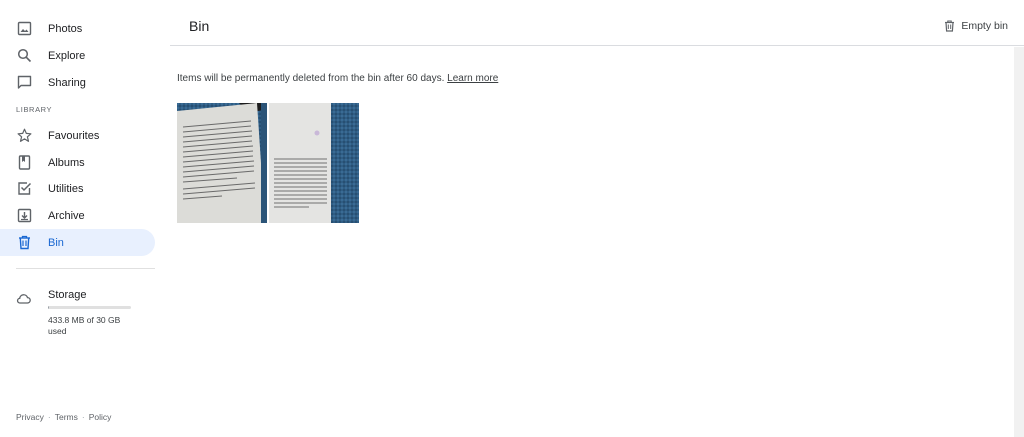  I want to click on sidebar-item-albums: Albums, so click(77, 162).